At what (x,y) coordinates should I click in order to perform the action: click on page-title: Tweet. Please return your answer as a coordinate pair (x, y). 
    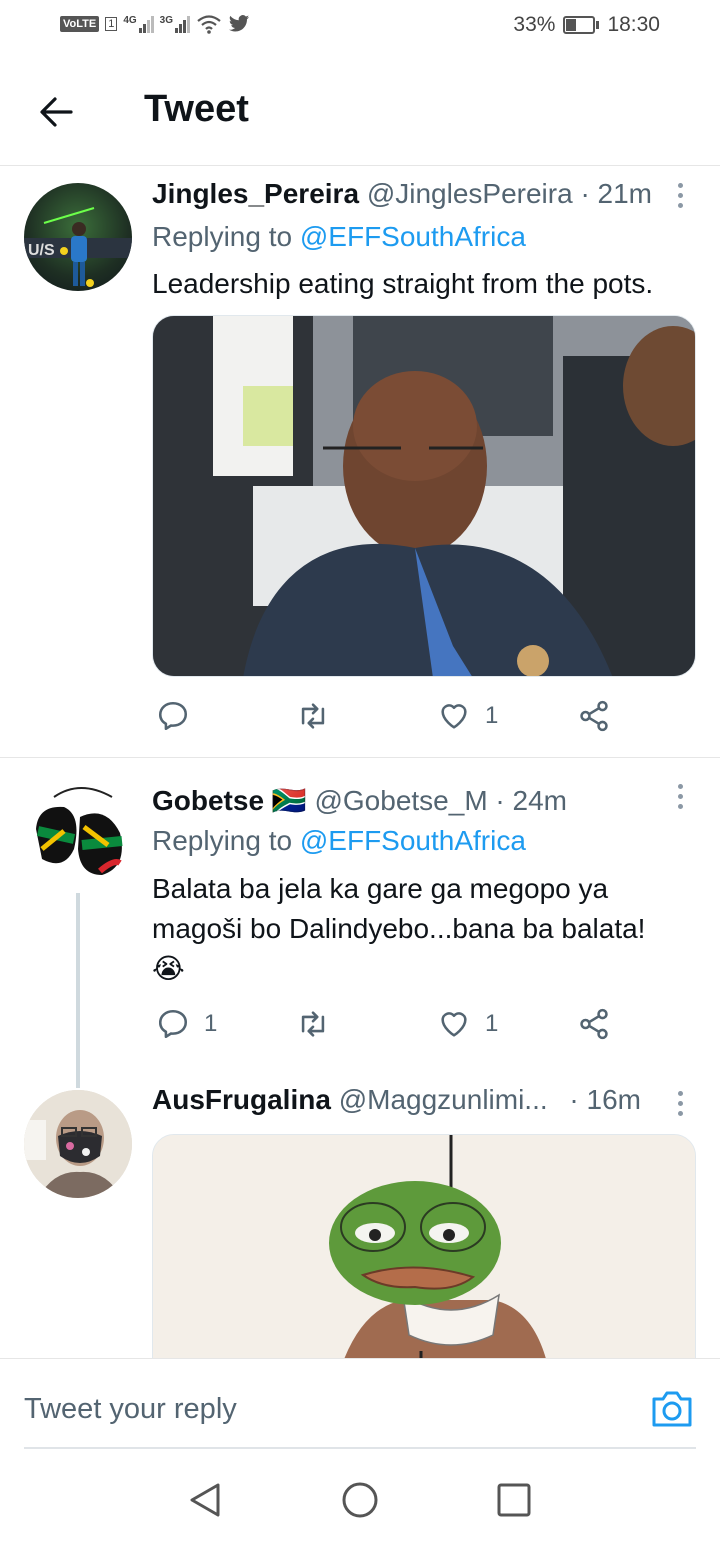
    Looking at the image, I should click on (196, 109).